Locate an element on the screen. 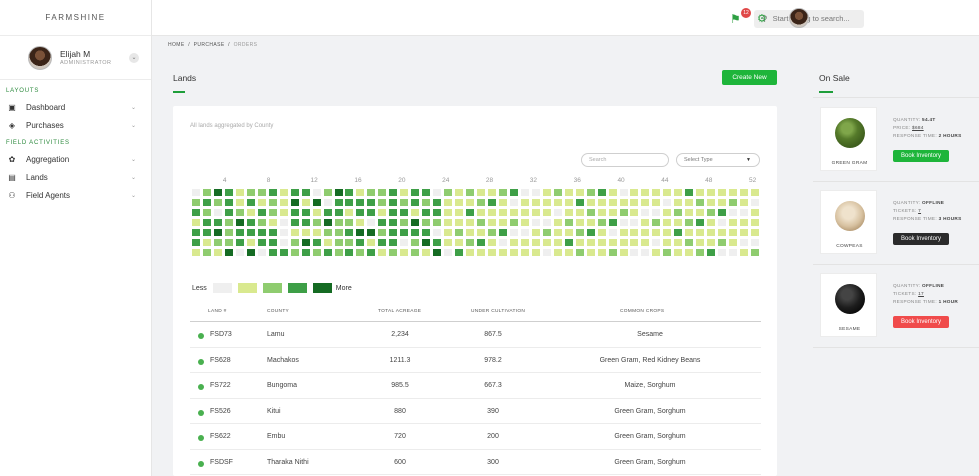 Image resolution: width=979 pixels, height=476 pixels. profile-dropdown-icon: ⌄ is located at coordinates (134, 58).